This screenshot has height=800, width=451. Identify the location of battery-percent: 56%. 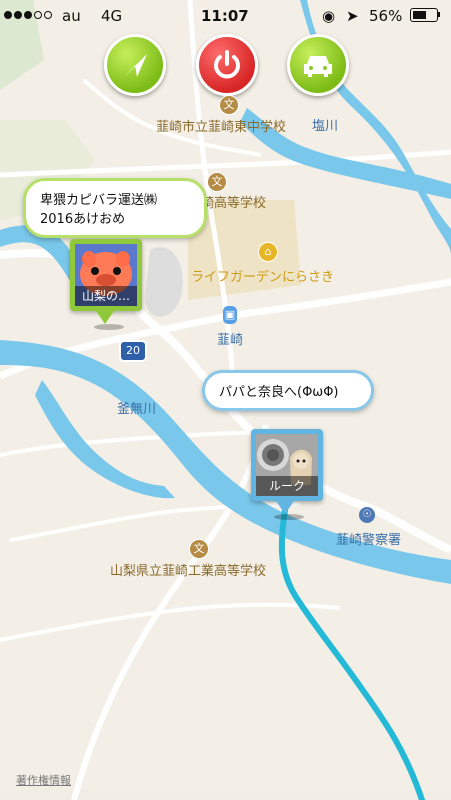
(386, 16).